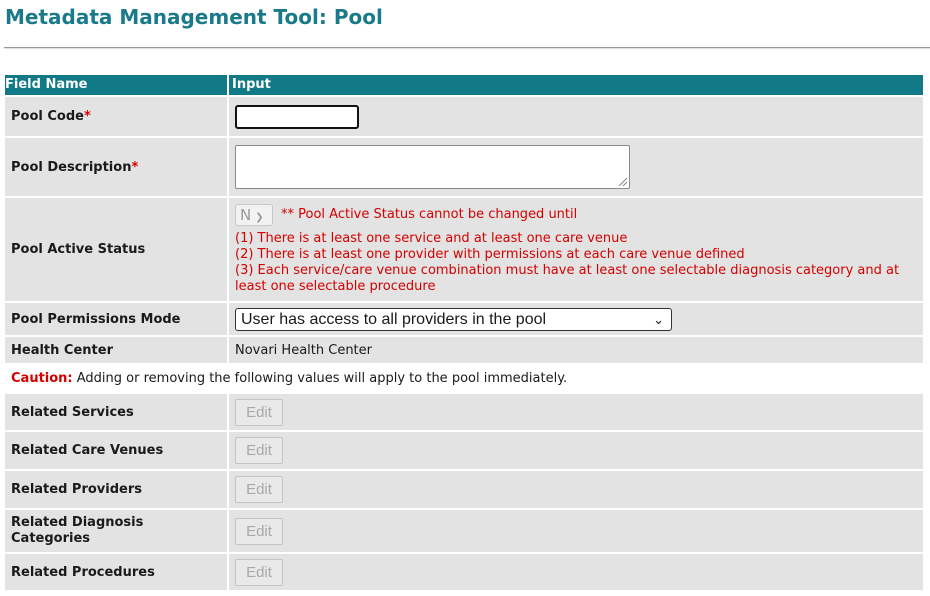 The image size is (930, 596). Describe the element at coordinates (464, 531) in the screenshot. I see `related-diagnosis-categories-row: Related Diagnosis Categories Edit` at that location.